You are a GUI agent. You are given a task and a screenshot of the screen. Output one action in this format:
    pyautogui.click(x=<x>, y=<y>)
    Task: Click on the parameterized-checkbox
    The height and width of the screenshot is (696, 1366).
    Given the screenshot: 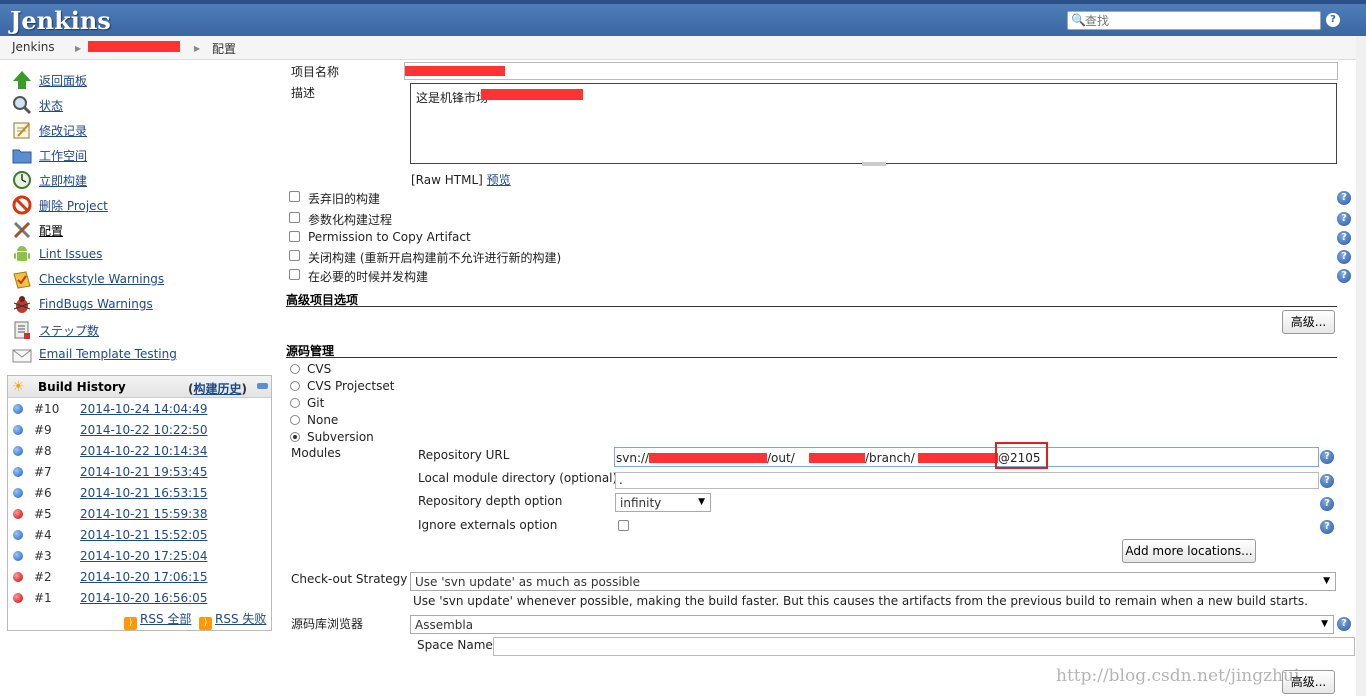 What is the action you would take?
    pyautogui.click(x=294, y=217)
    